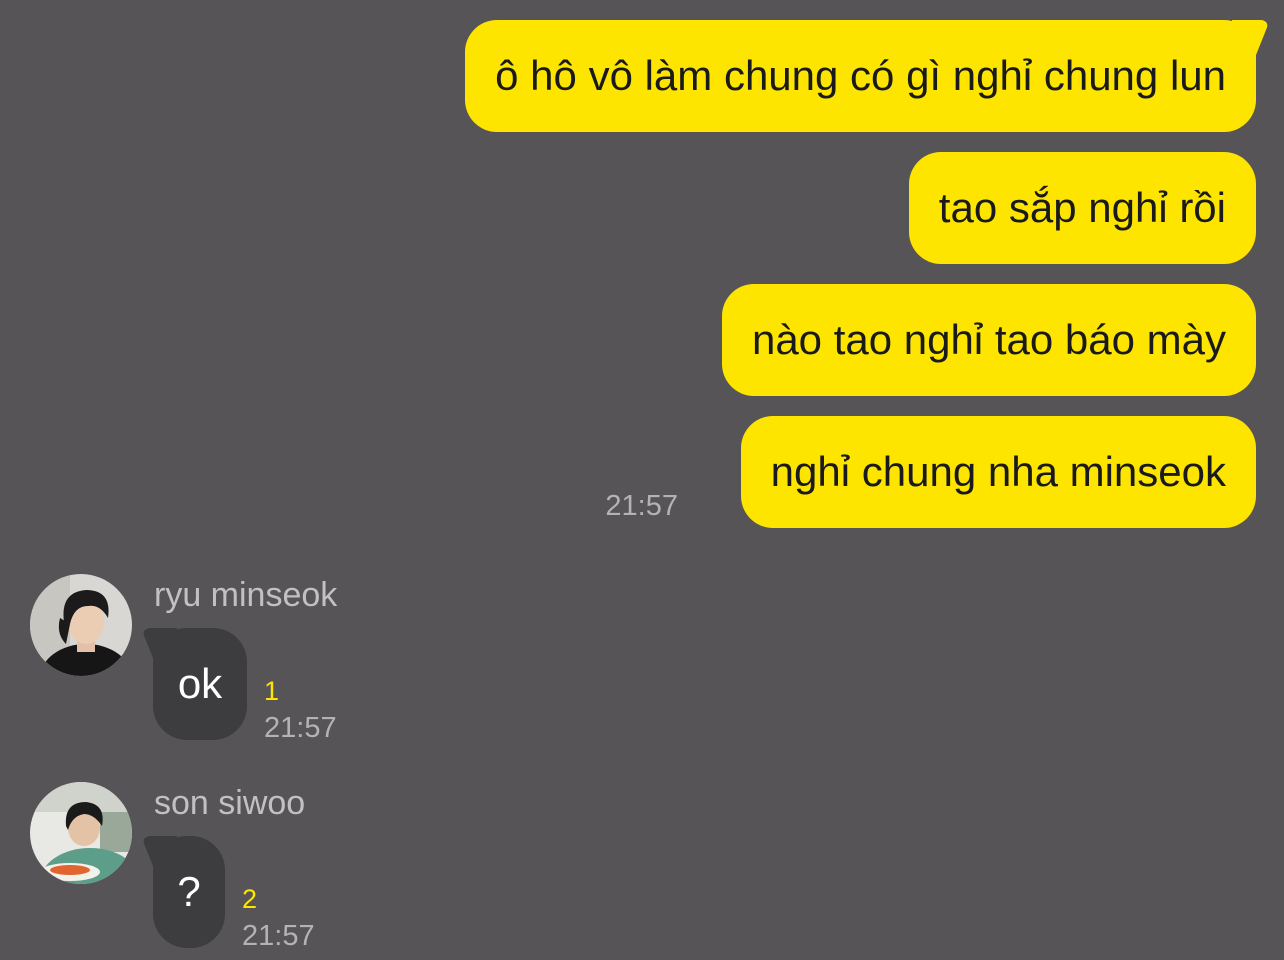 The height and width of the screenshot is (960, 1284). I want to click on message-text: tao sắp nghỉ rồi, so click(1082, 207).